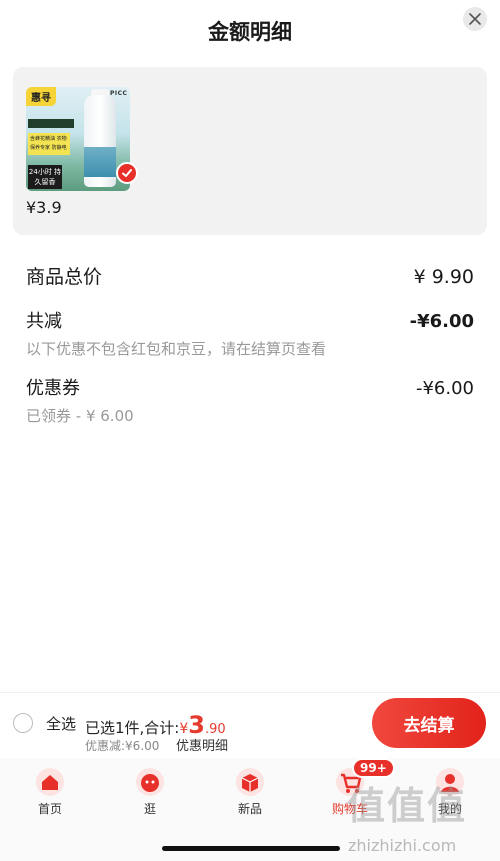 The height and width of the screenshot is (861, 500). What do you see at coordinates (407, 806) in the screenshot?
I see `watermark-logo: 值值值` at bounding box center [407, 806].